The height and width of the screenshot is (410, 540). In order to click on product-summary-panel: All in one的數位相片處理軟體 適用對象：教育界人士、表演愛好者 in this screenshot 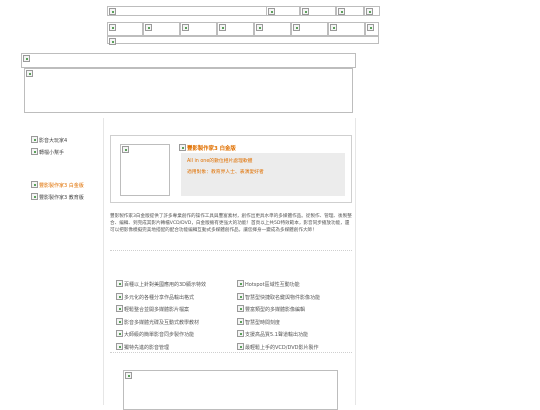, I will do `click(263, 174)`.